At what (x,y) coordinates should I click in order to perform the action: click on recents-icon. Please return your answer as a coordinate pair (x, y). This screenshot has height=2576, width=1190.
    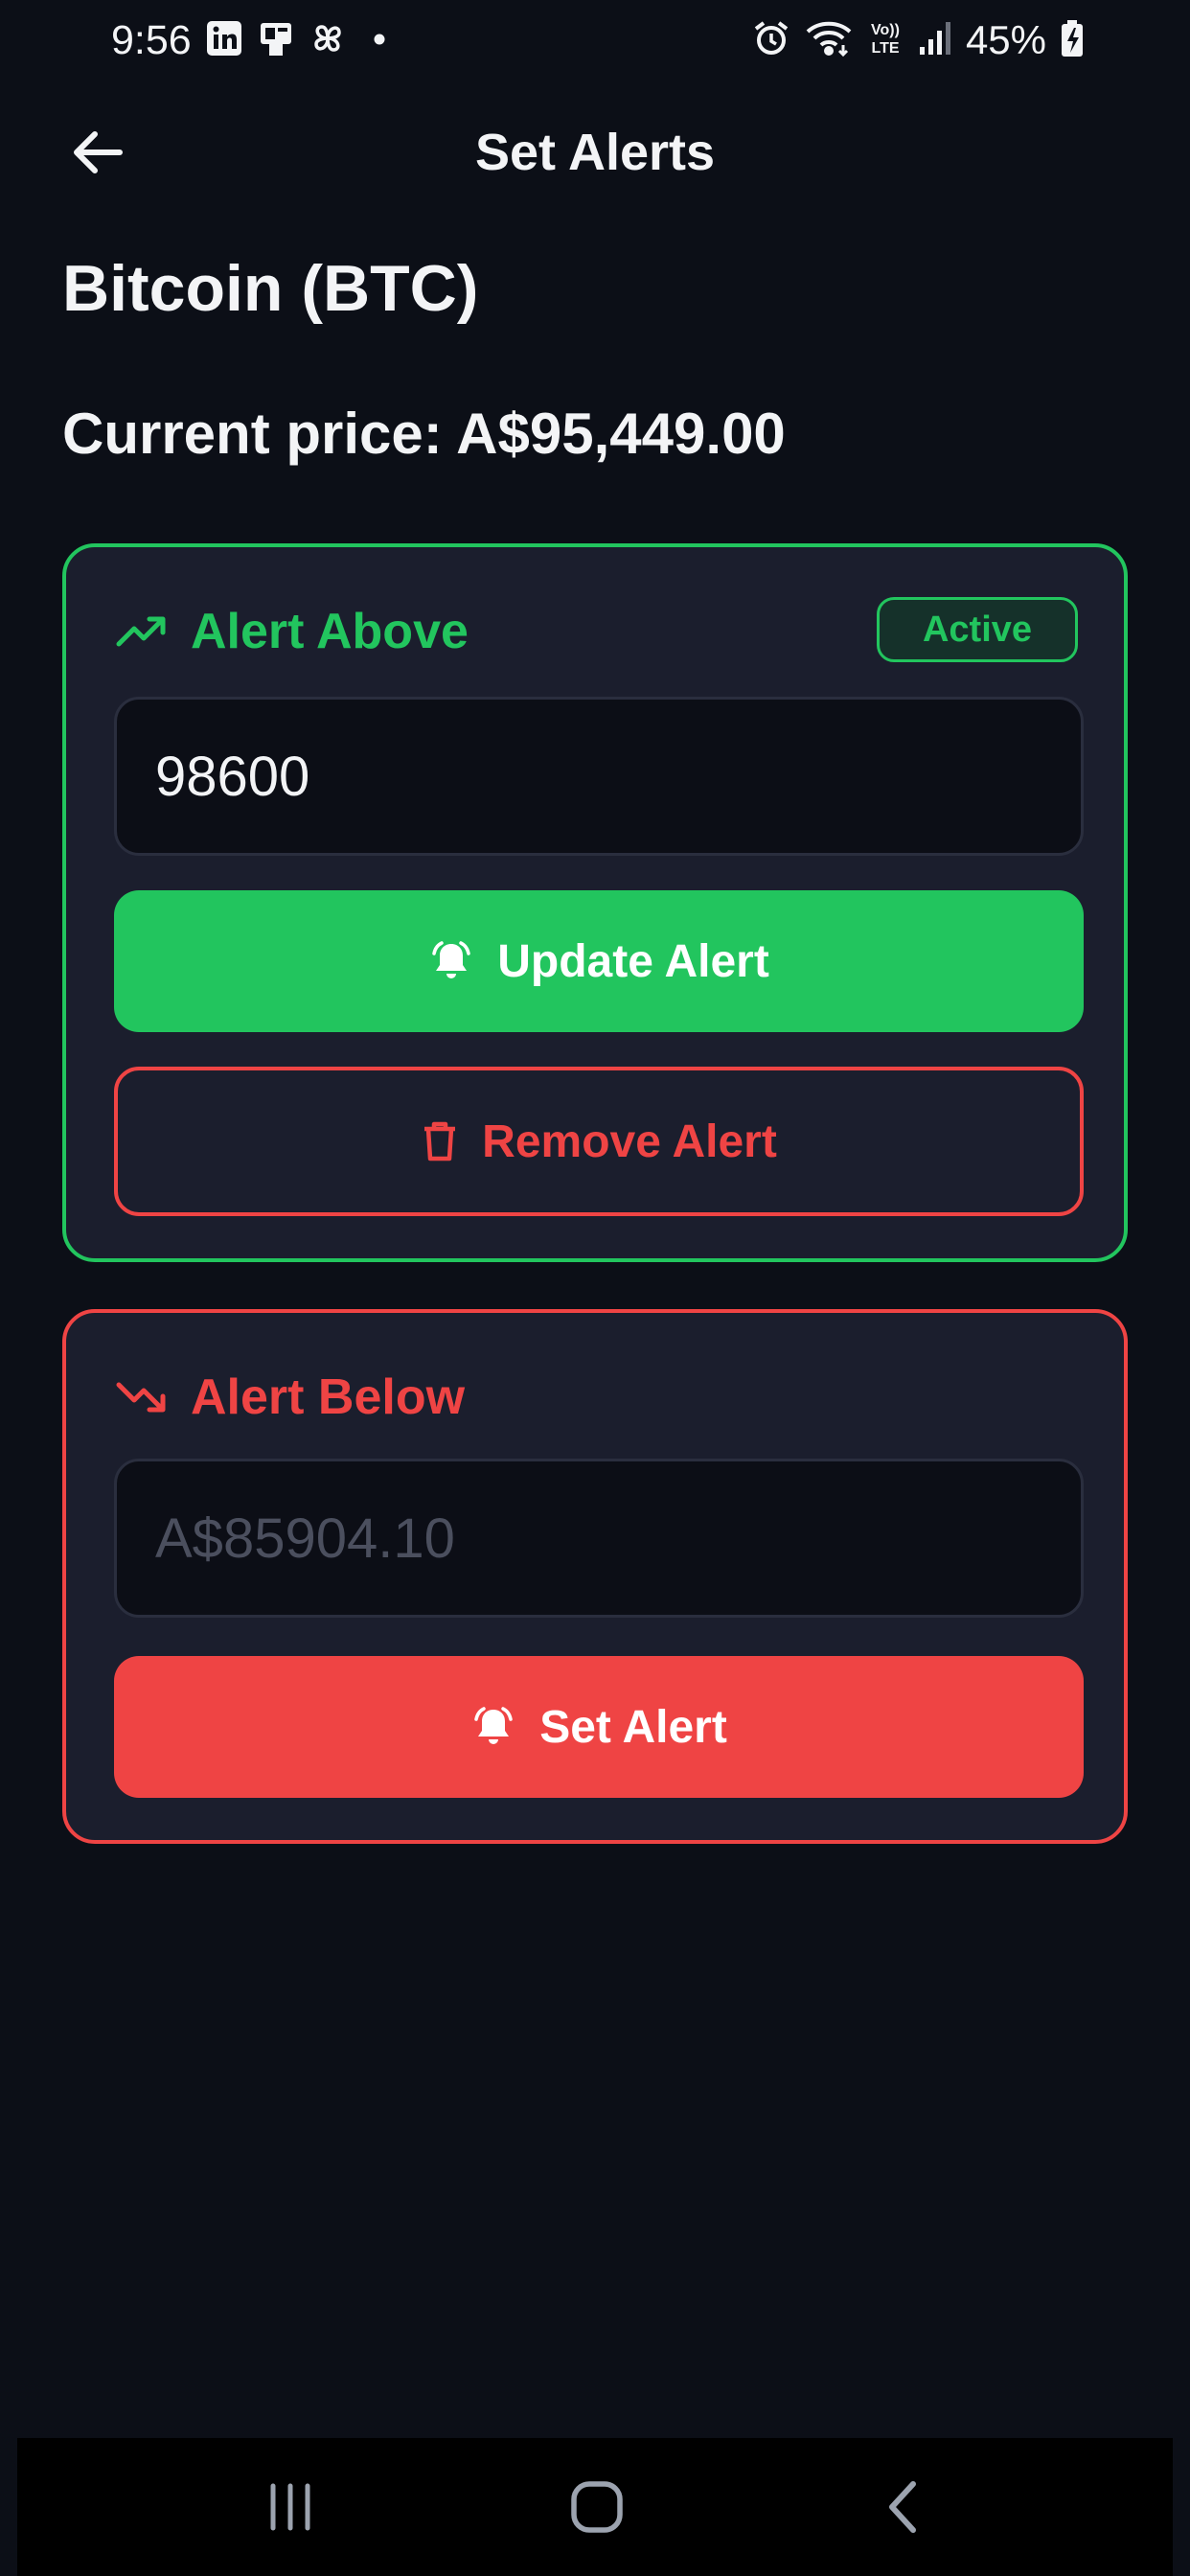
    Looking at the image, I should click on (290, 2507).